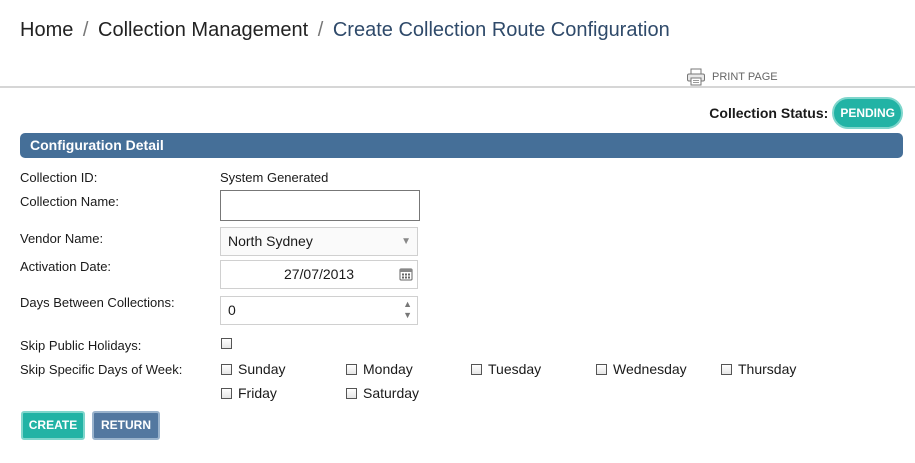  I want to click on stepper-down-icon: ▼, so click(407, 315).